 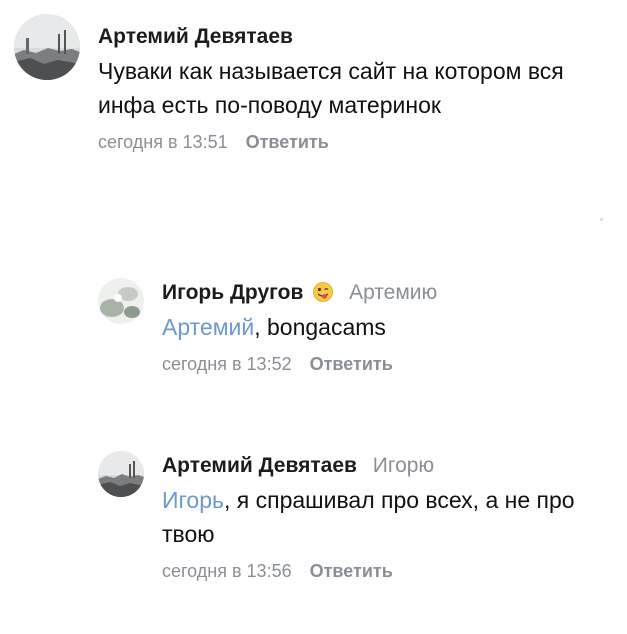 I want to click on reply-to-name: Артемию, so click(x=393, y=292).